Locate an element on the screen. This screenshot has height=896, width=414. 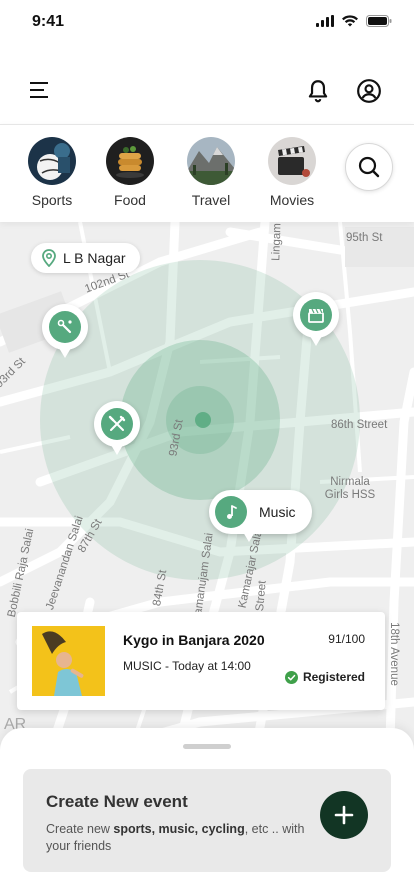
notifications-button is located at coordinates (318, 91).